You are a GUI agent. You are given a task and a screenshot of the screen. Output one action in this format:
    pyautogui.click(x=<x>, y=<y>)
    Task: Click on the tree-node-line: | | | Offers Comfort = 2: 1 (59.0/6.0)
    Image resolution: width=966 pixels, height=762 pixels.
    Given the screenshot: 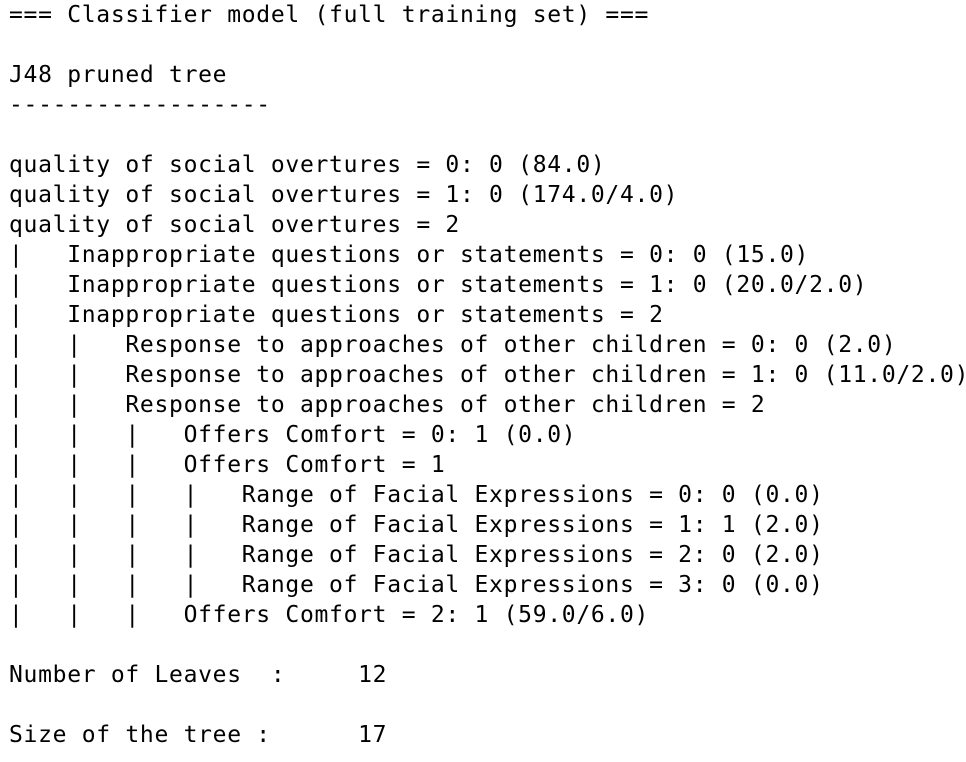 What is the action you would take?
    pyautogui.click(x=329, y=615)
    